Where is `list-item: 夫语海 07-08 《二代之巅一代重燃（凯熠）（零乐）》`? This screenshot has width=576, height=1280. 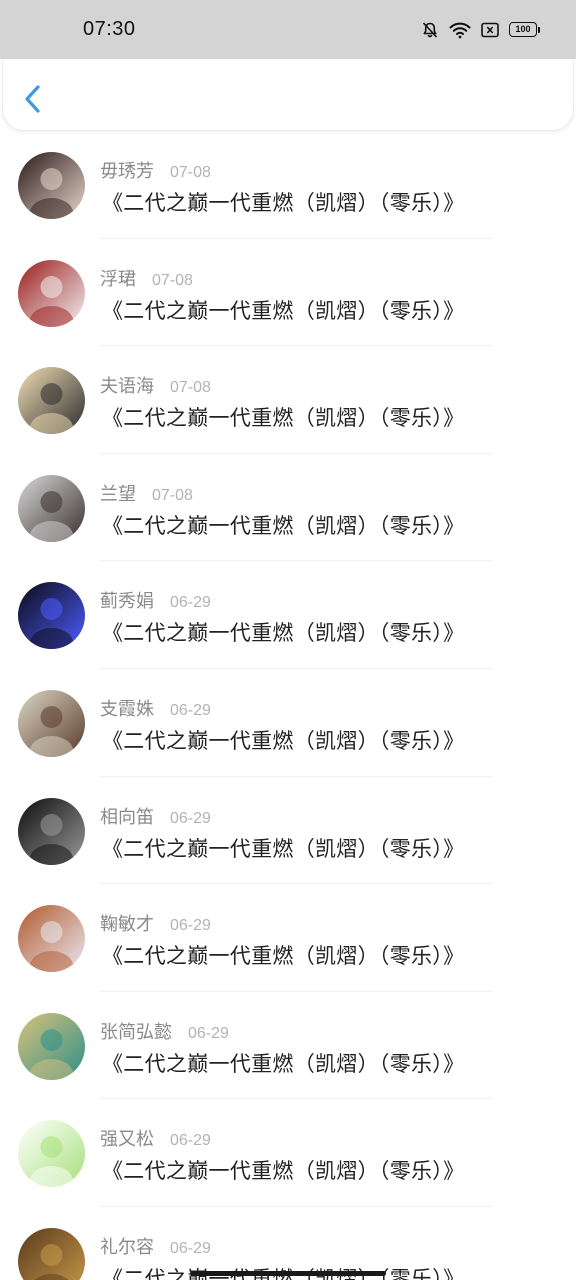 list-item: 夫语海 07-08 《二代之巅一代重燃（凯熠）（零乐）》 is located at coordinates (288, 400).